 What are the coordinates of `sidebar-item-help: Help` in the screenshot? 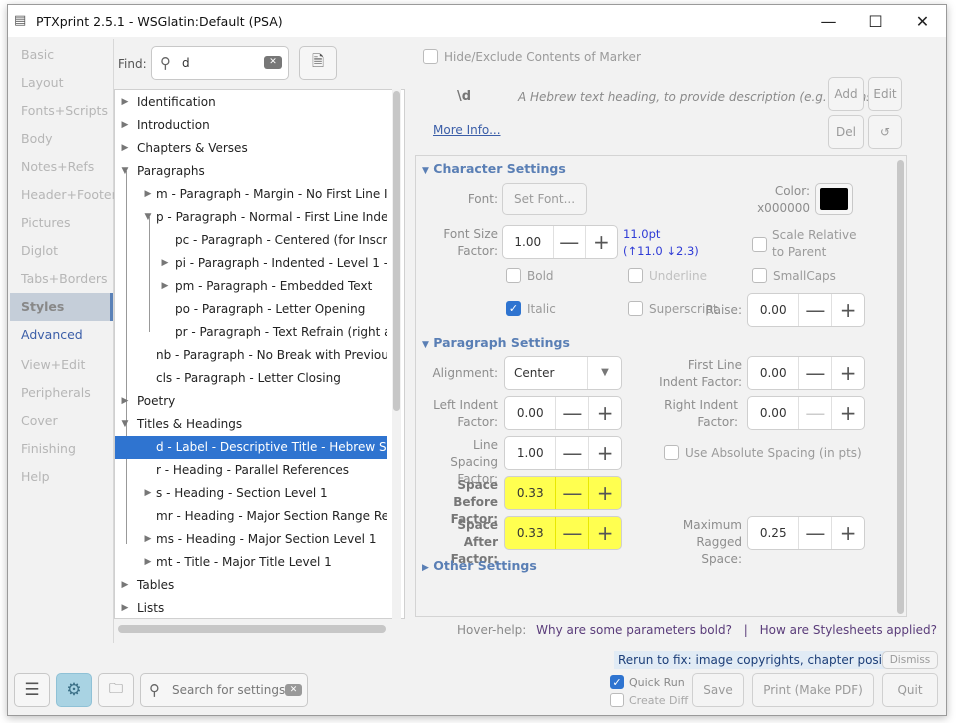 It's located at (61, 477).